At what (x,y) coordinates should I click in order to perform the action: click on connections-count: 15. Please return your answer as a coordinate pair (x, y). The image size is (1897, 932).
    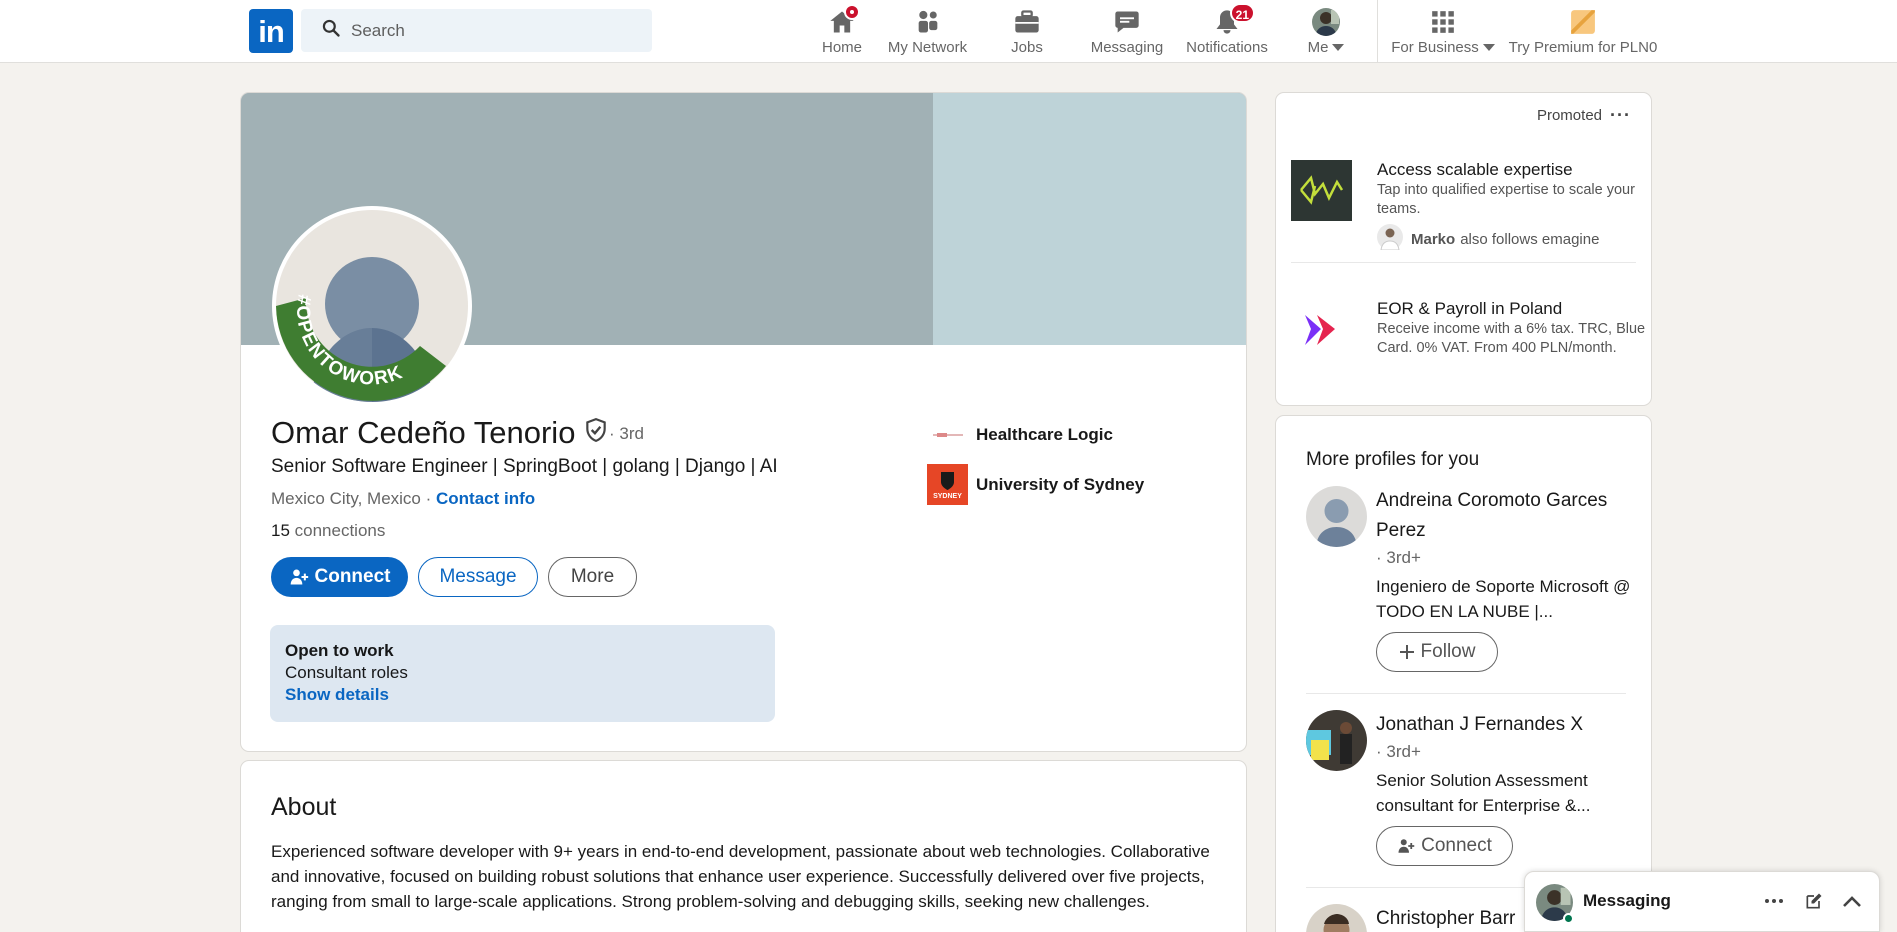
    Looking at the image, I should click on (280, 530).